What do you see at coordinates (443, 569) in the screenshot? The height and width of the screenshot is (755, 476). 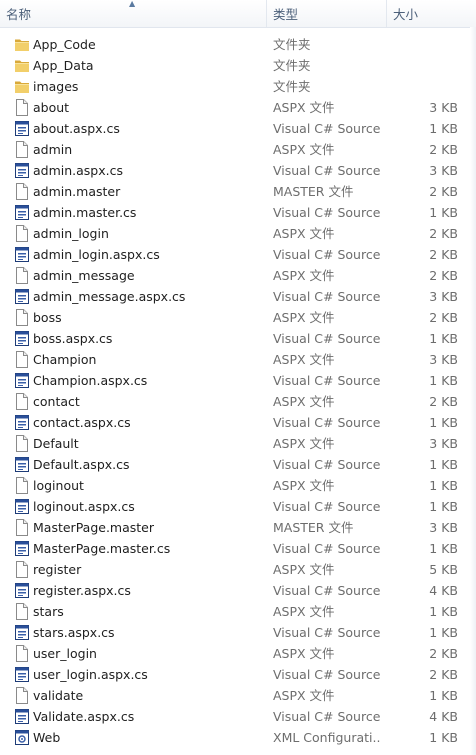 I see `file-size: 5 KB` at bounding box center [443, 569].